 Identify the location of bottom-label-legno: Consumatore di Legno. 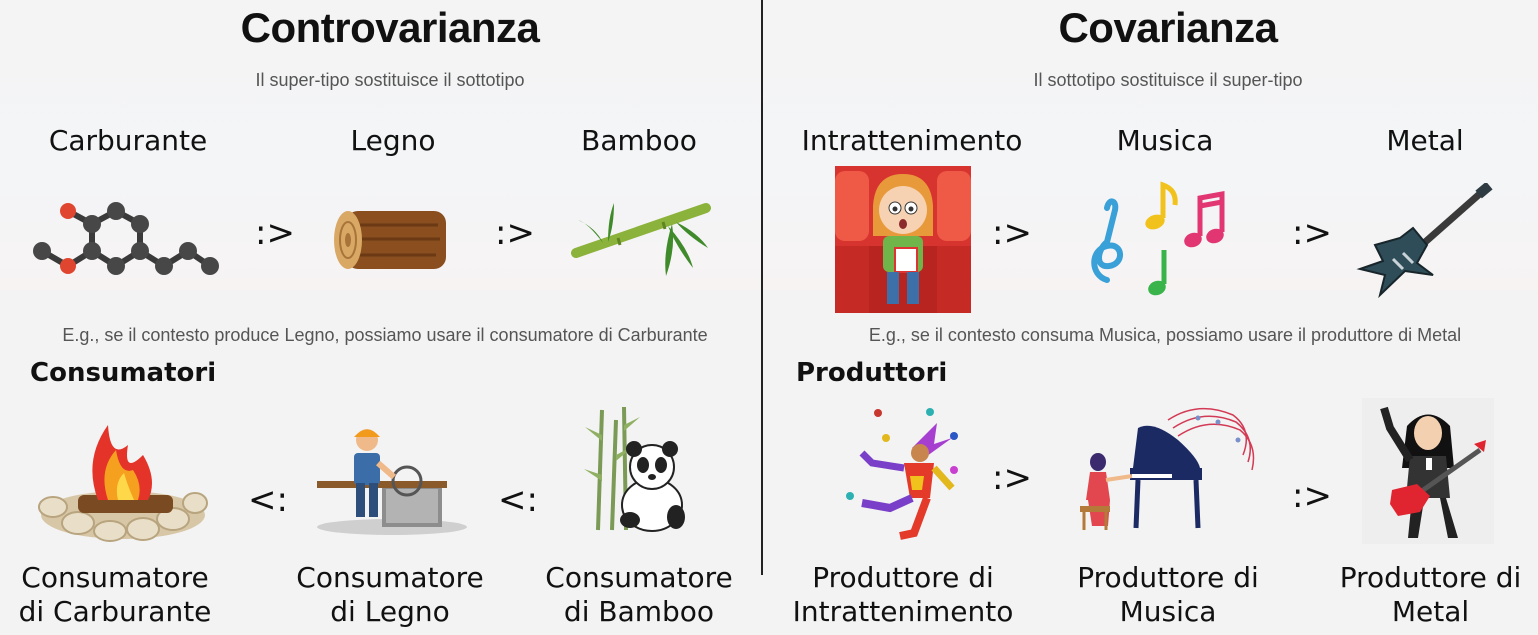
(390, 595).